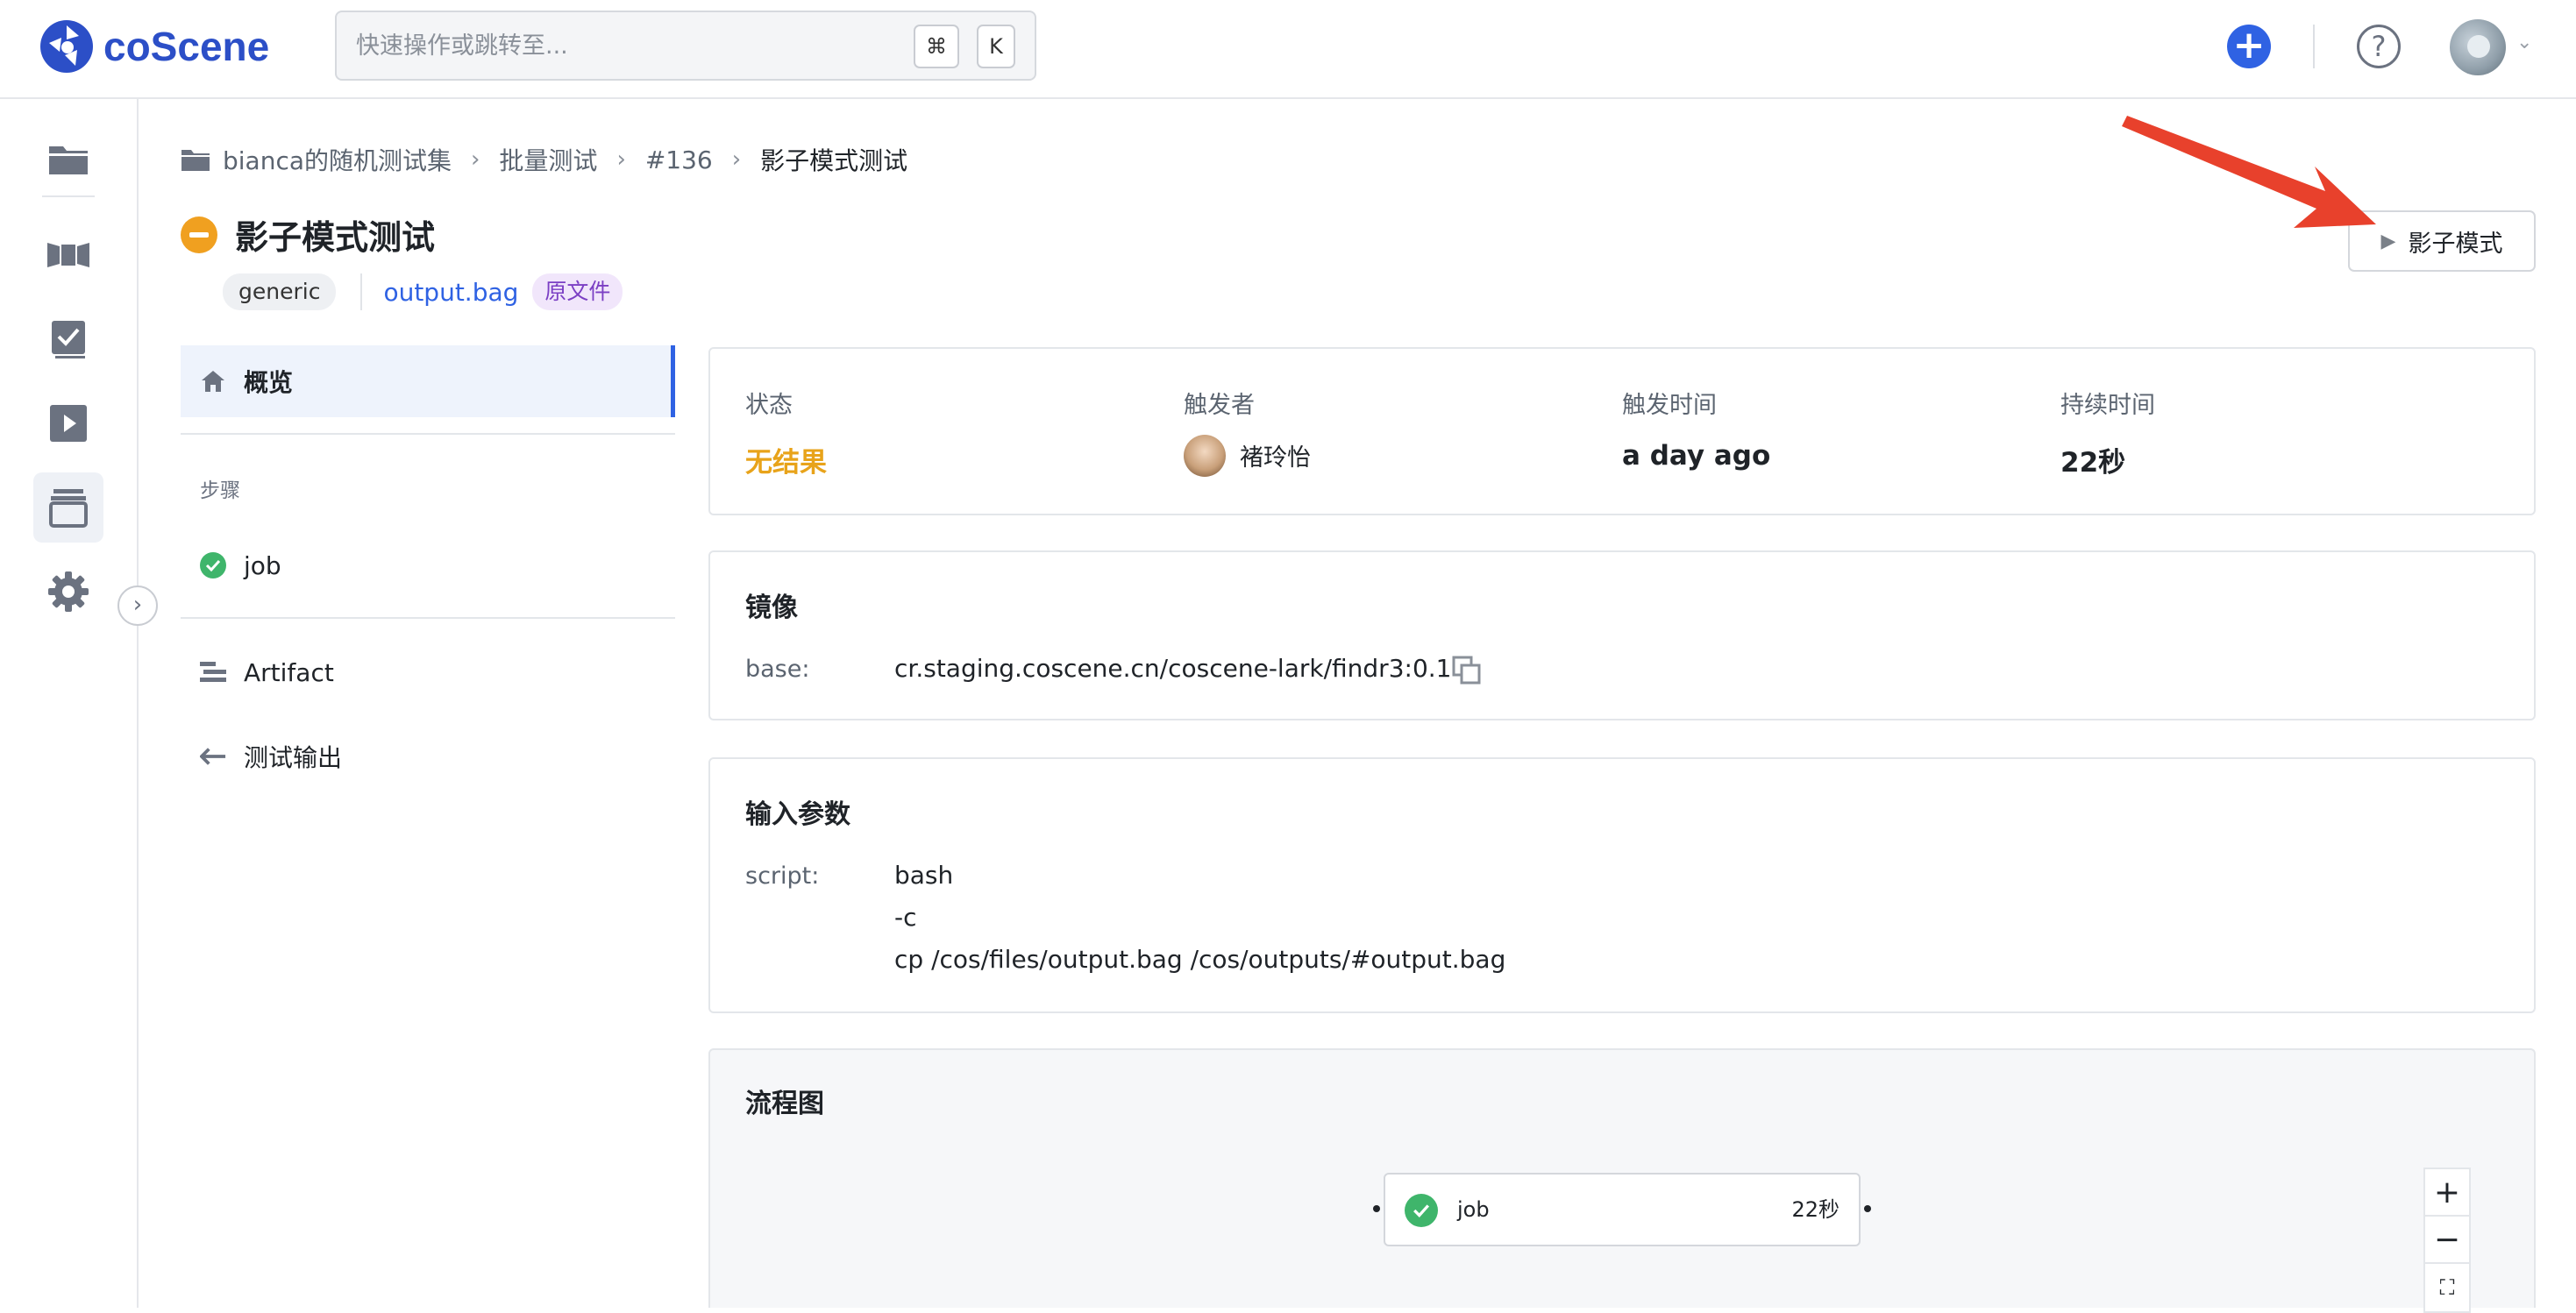 Image resolution: width=2576 pixels, height=1313 pixels. Describe the element at coordinates (905, 917) in the screenshot. I see `script-line: -c` at that location.